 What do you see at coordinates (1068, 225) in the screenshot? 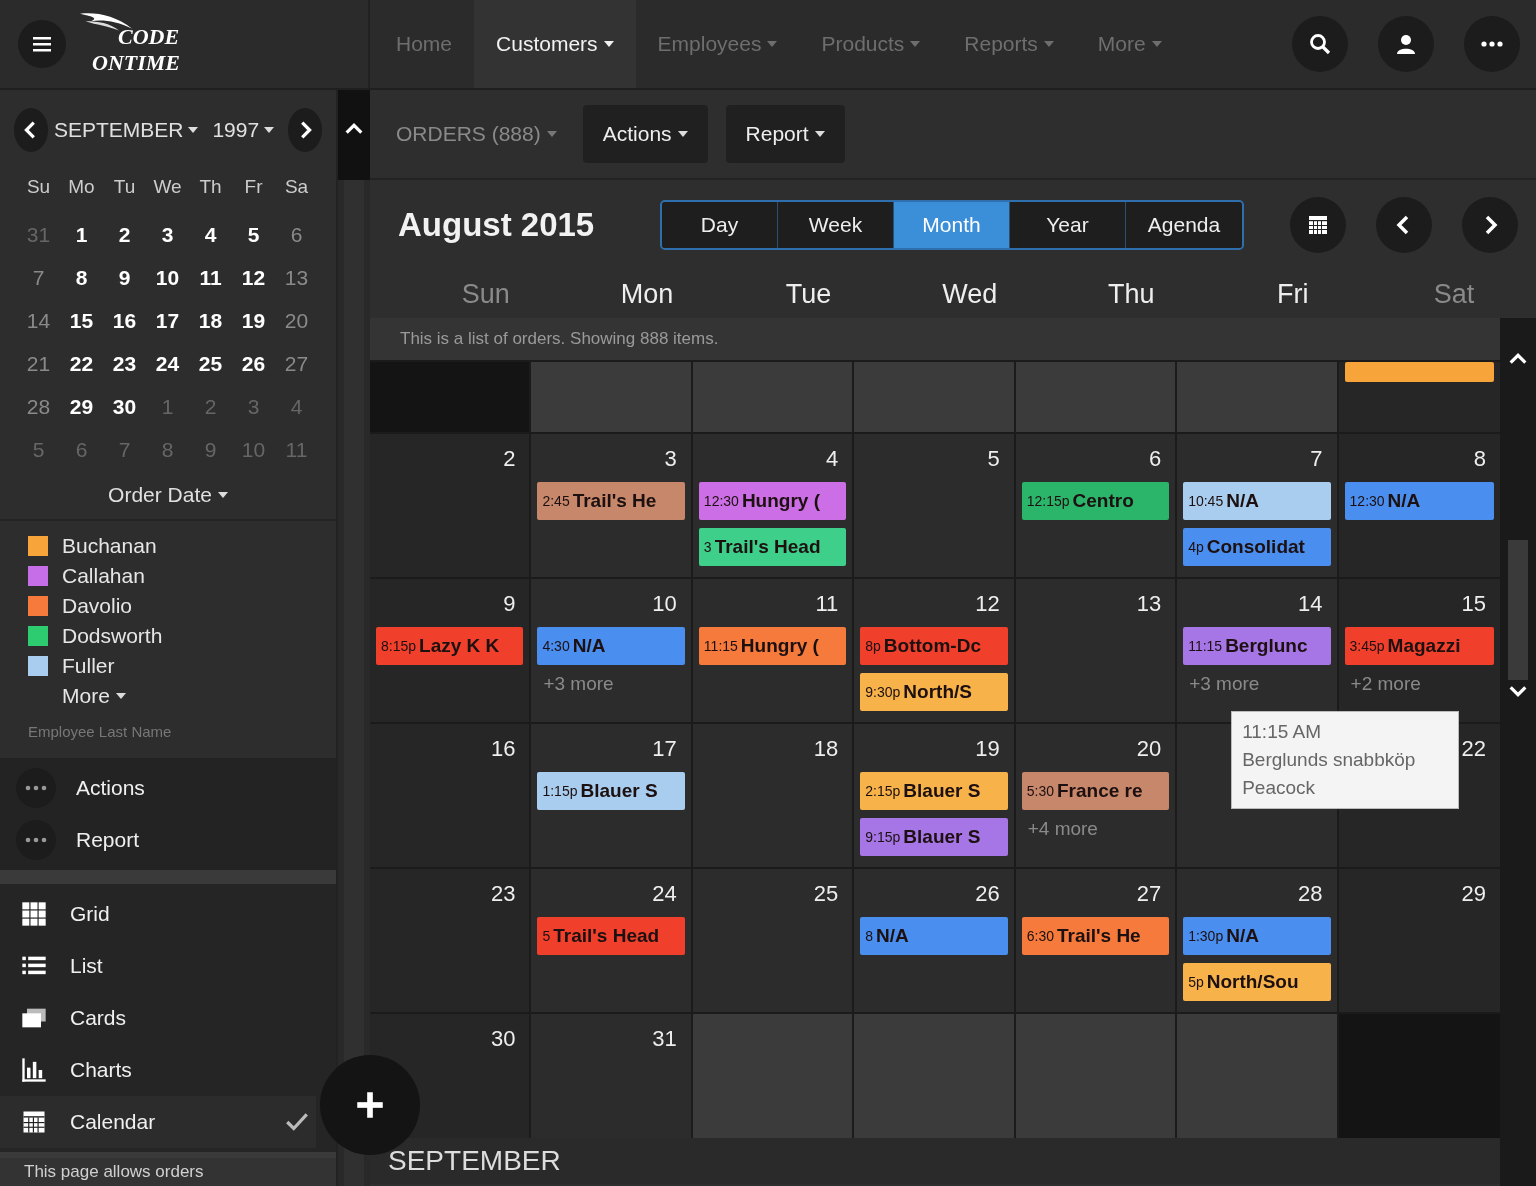
I see `view-tab: Year` at bounding box center [1068, 225].